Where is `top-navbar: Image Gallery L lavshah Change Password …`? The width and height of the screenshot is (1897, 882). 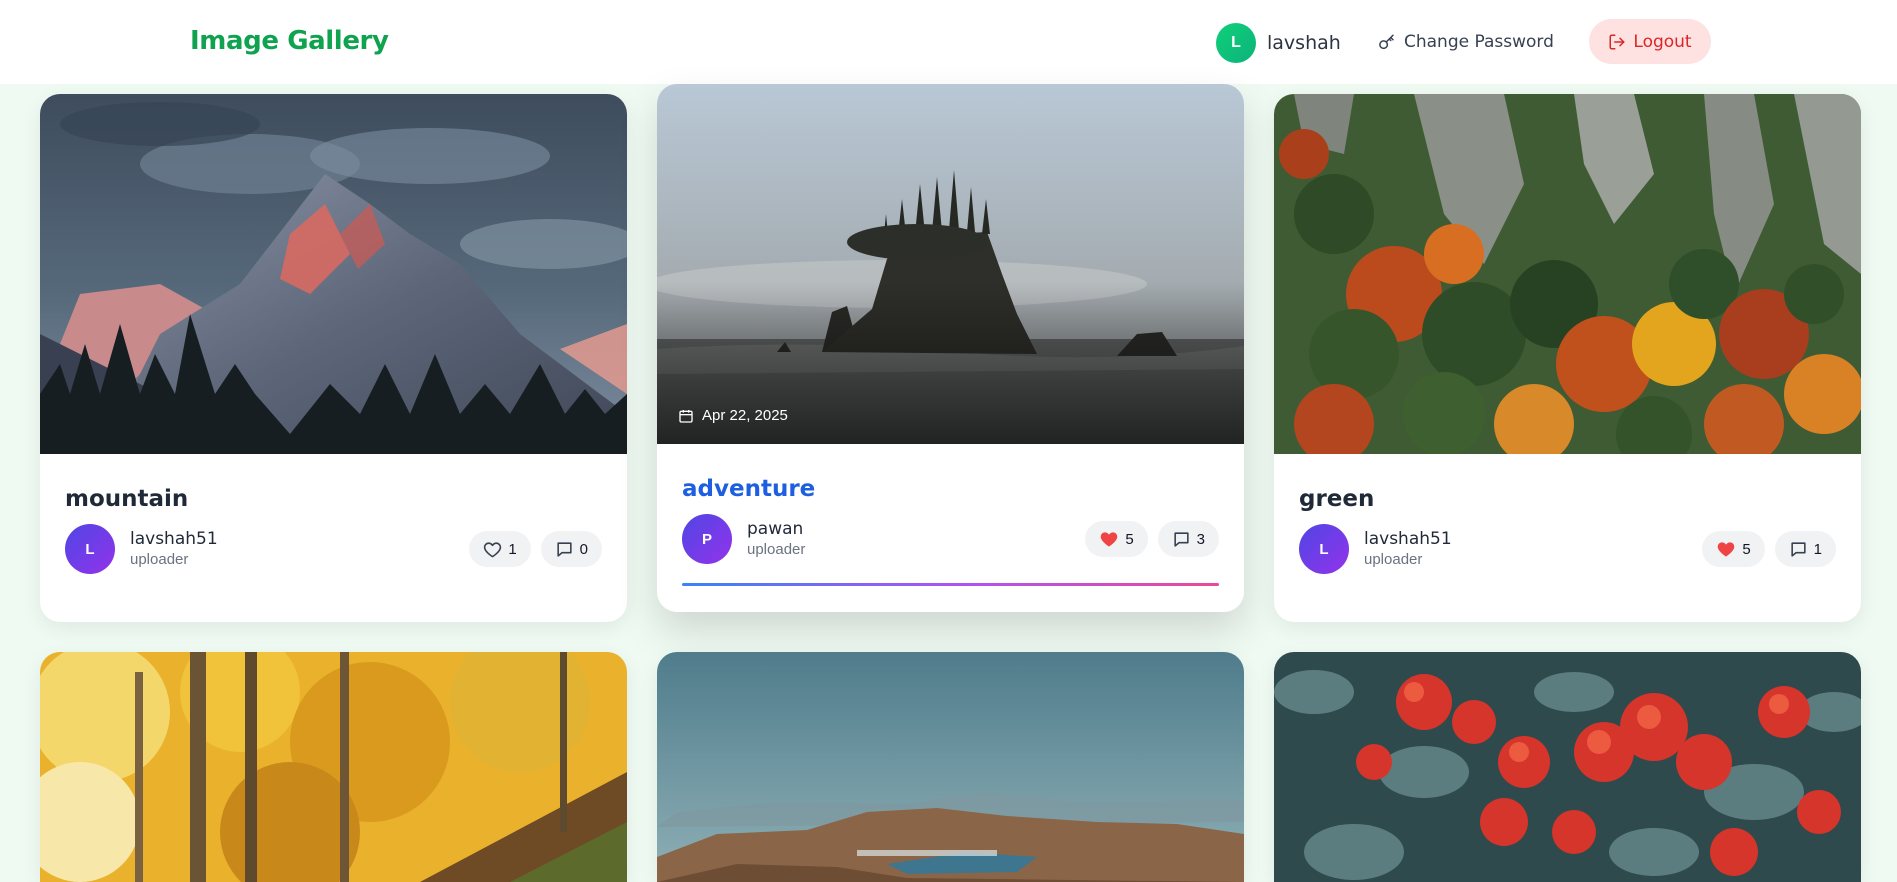
top-navbar: Image Gallery L lavshah Change Password … is located at coordinates (948, 42).